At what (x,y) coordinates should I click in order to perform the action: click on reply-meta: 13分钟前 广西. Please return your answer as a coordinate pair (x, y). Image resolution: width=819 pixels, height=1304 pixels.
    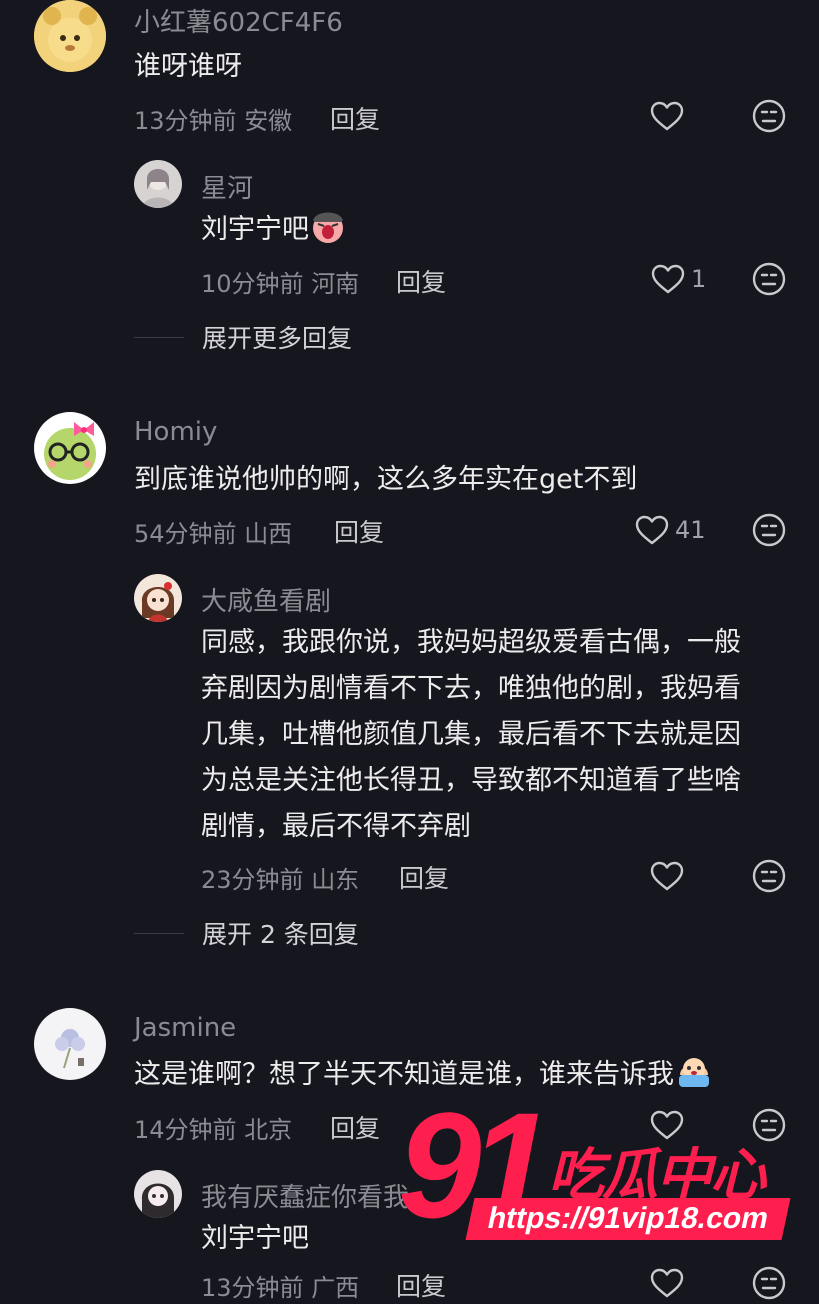
    Looking at the image, I should click on (280, 1285).